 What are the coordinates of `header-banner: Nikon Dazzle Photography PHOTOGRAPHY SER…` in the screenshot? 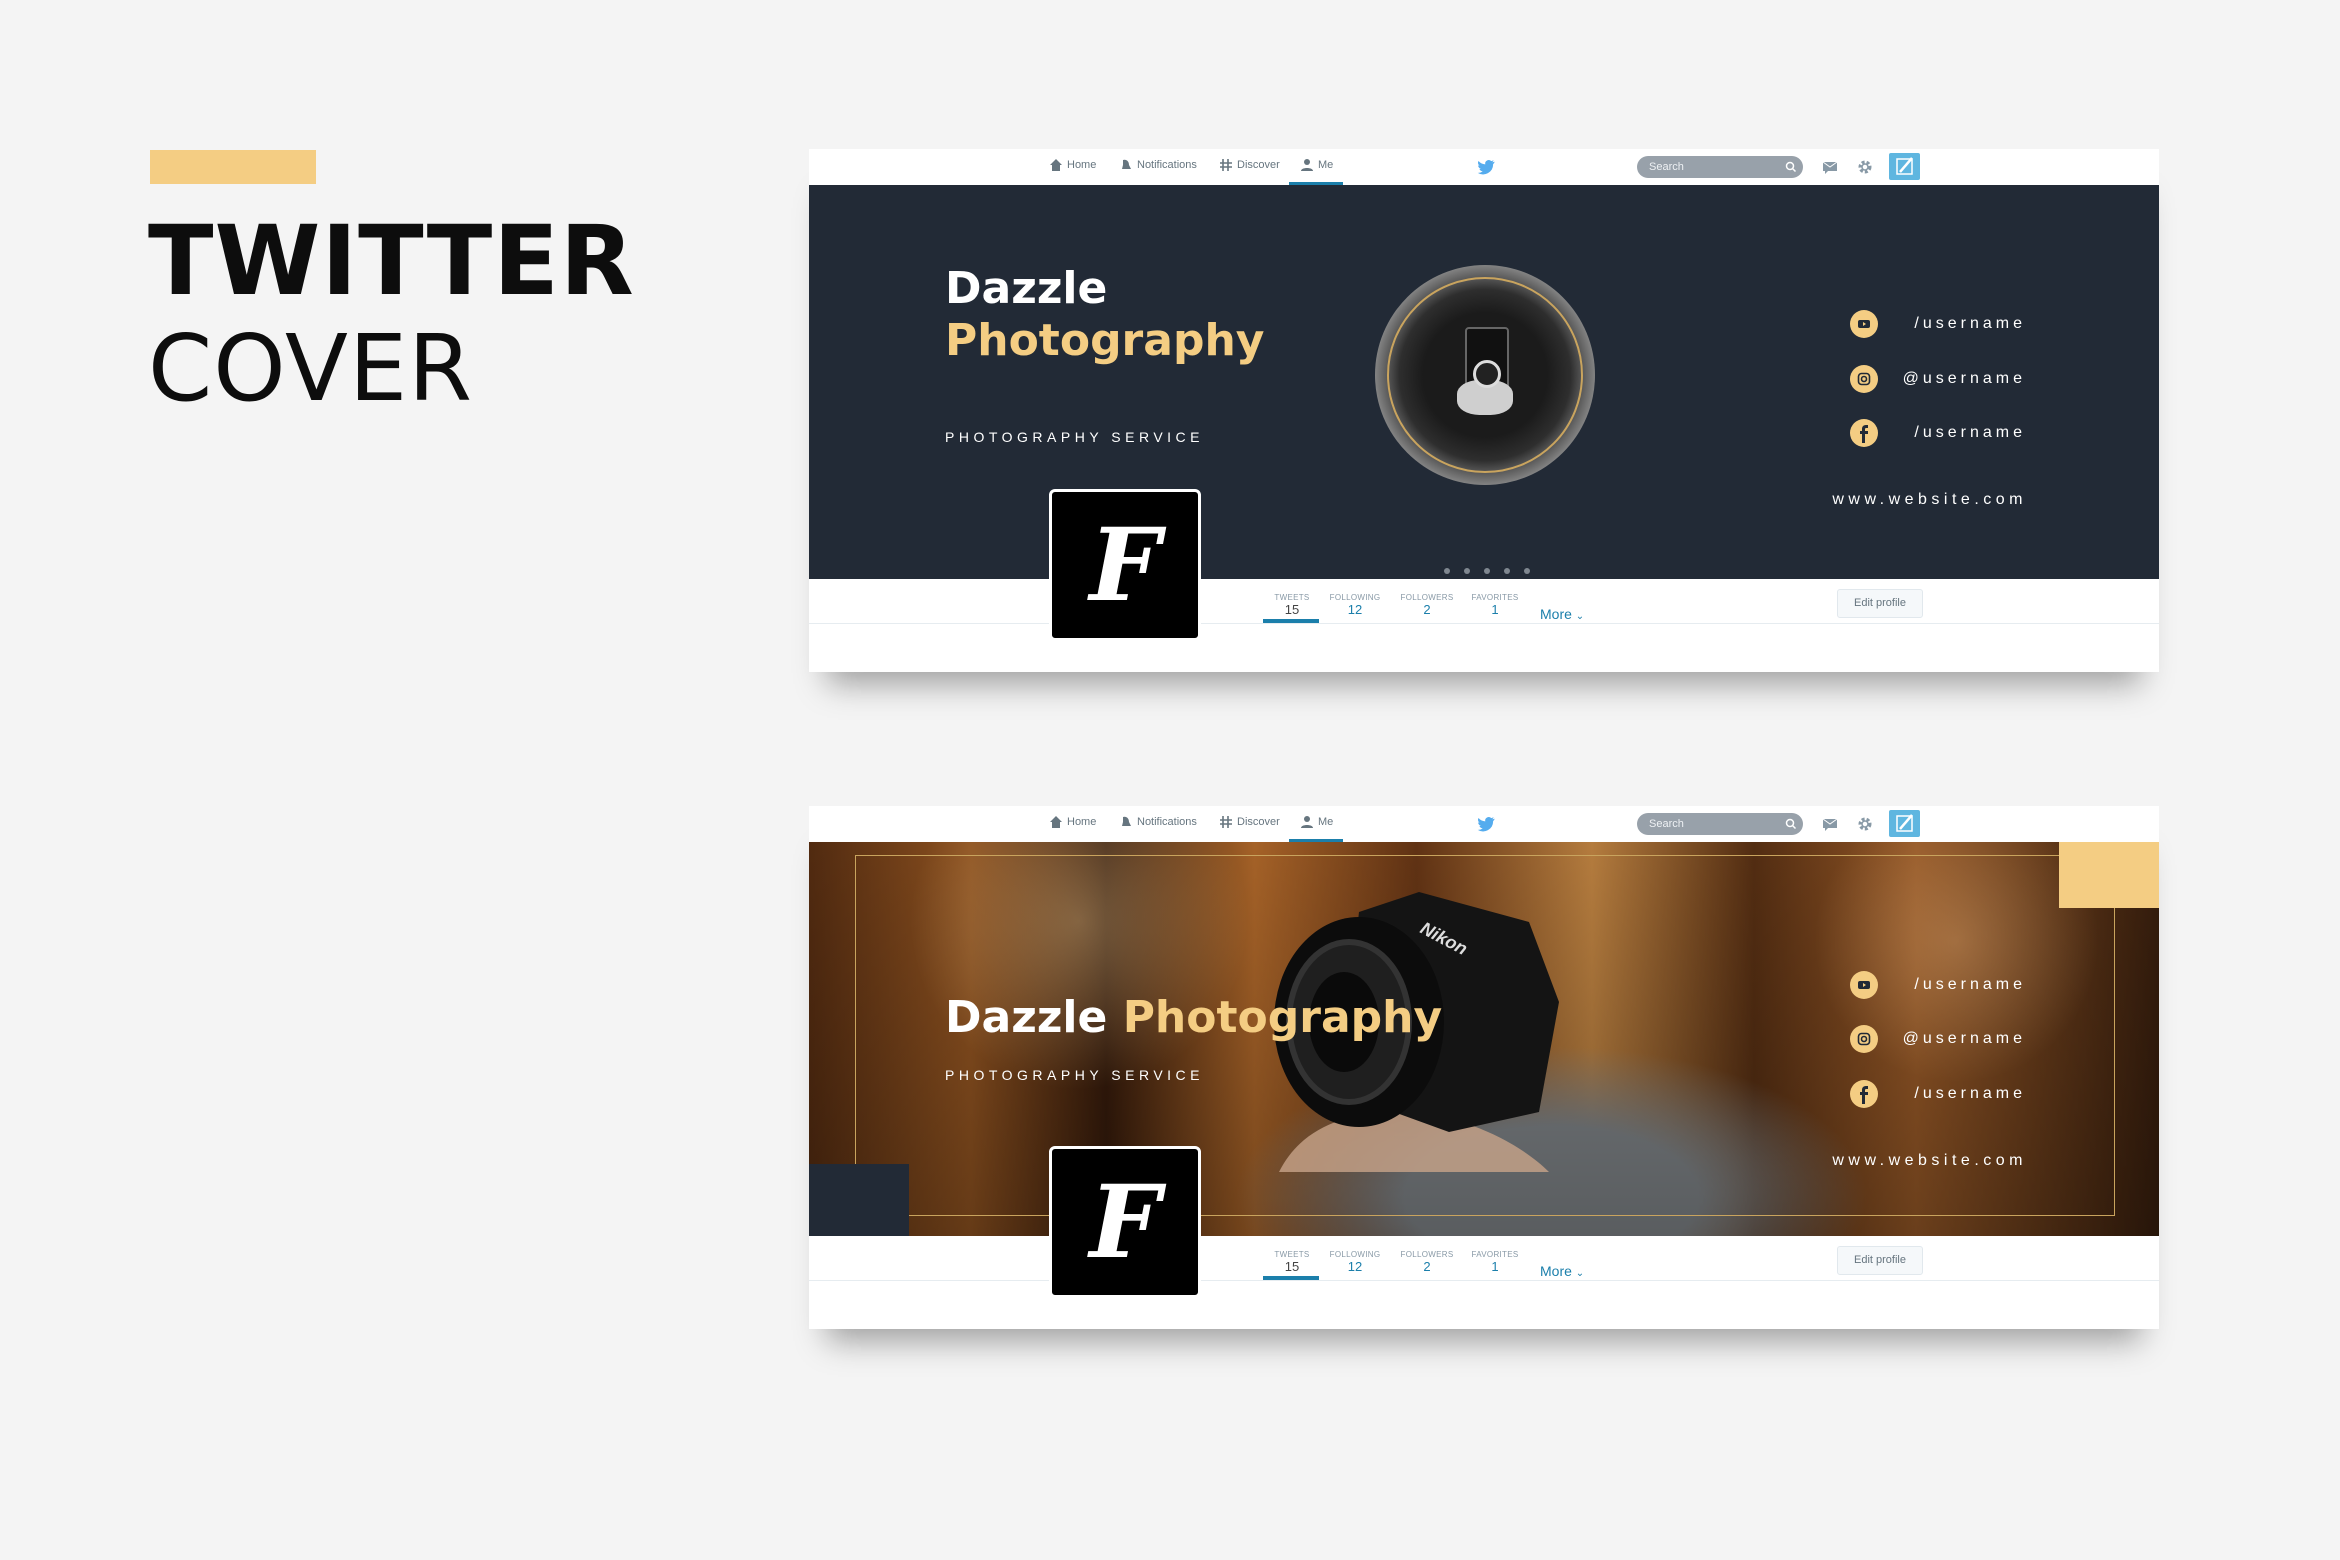 It's located at (1484, 1039).